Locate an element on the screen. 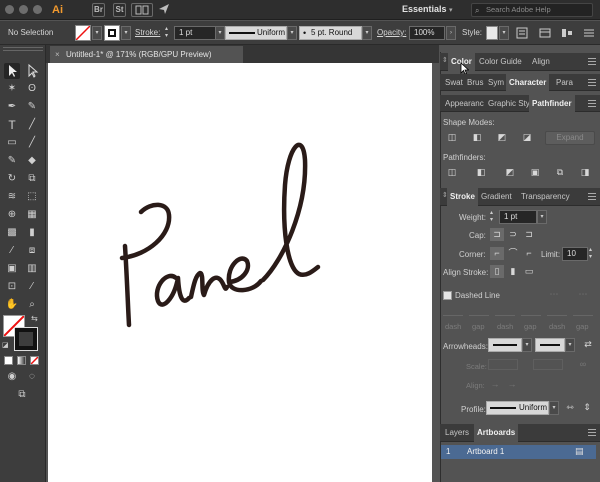 Image resolution: width=600 pixels, height=482 pixels. zoom-tool-icon: ⌕ is located at coordinates (32, 305).